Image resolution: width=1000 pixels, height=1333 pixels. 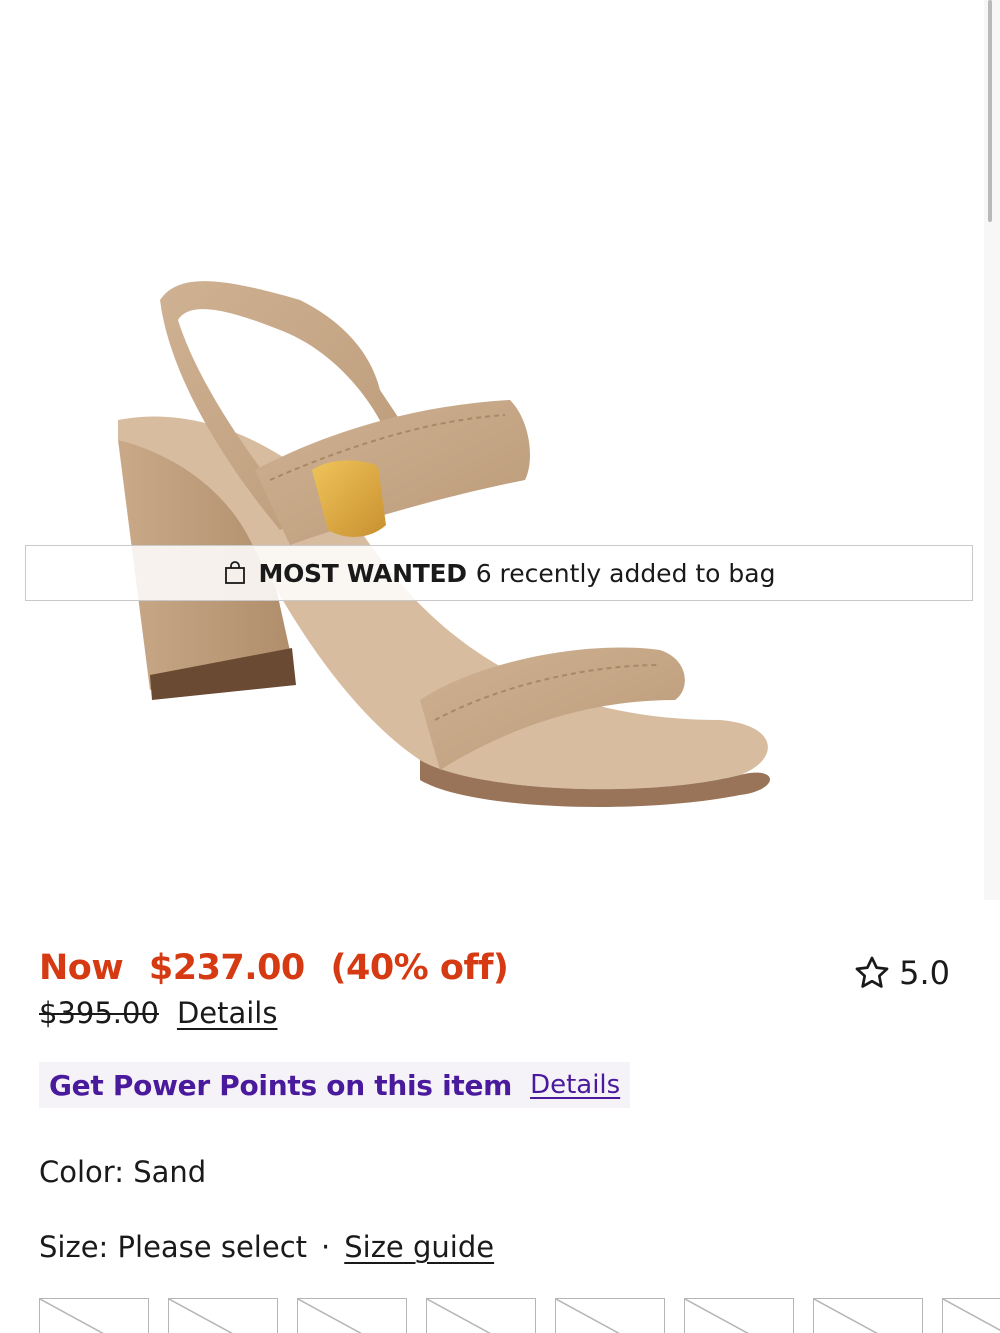 I want to click on power-points-text: Get Power Points on this item, so click(x=281, y=1085).